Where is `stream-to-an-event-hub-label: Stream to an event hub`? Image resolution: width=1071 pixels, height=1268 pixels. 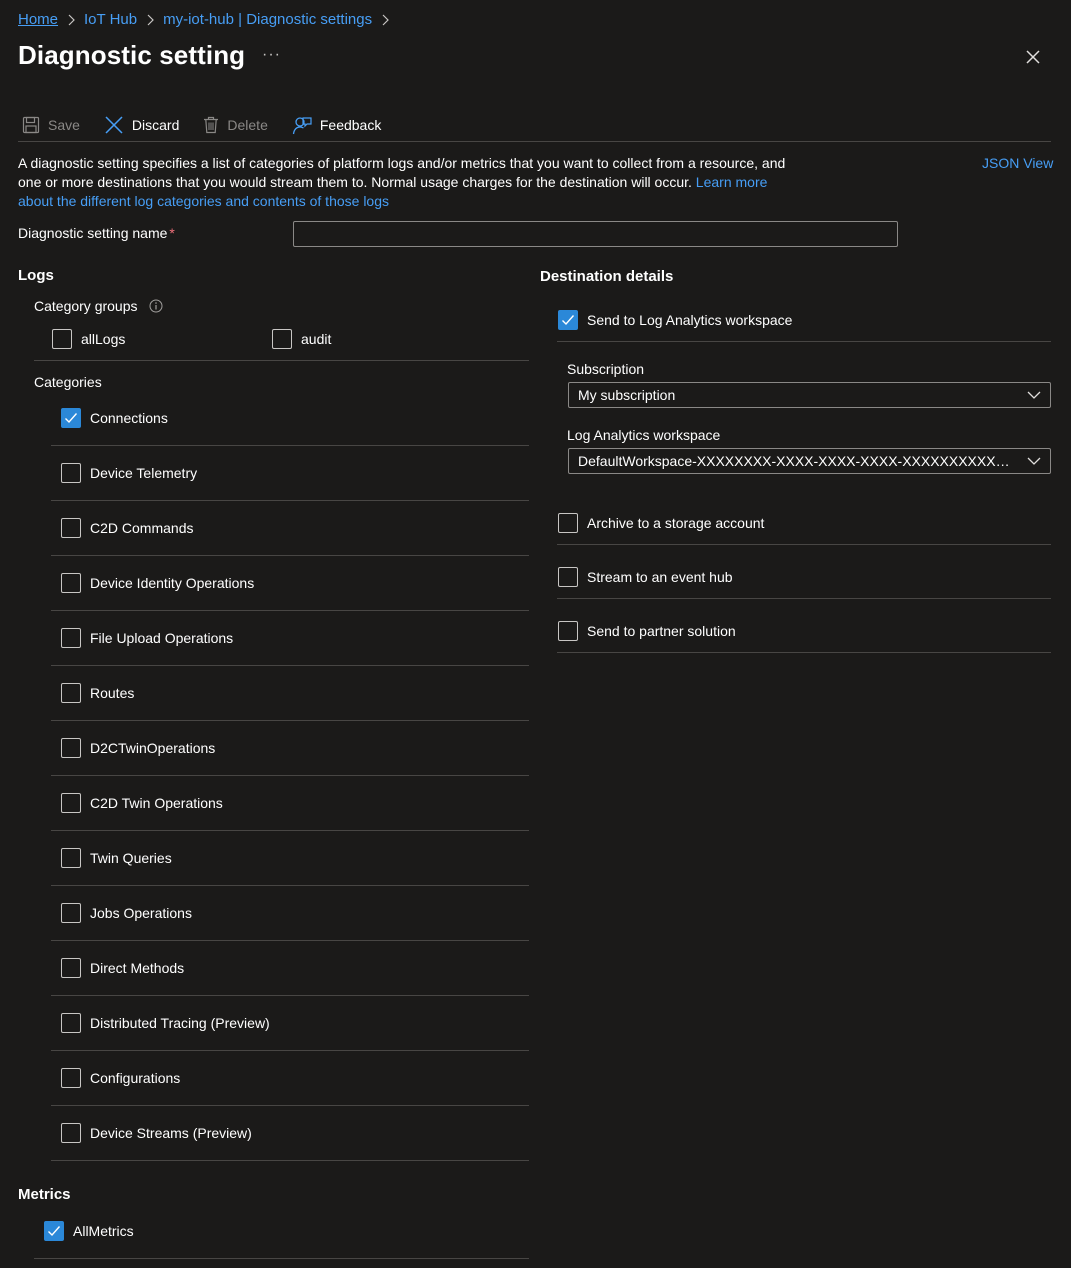
stream-to-an-event-hub-label: Stream to an event hub is located at coordinates (660, 577).